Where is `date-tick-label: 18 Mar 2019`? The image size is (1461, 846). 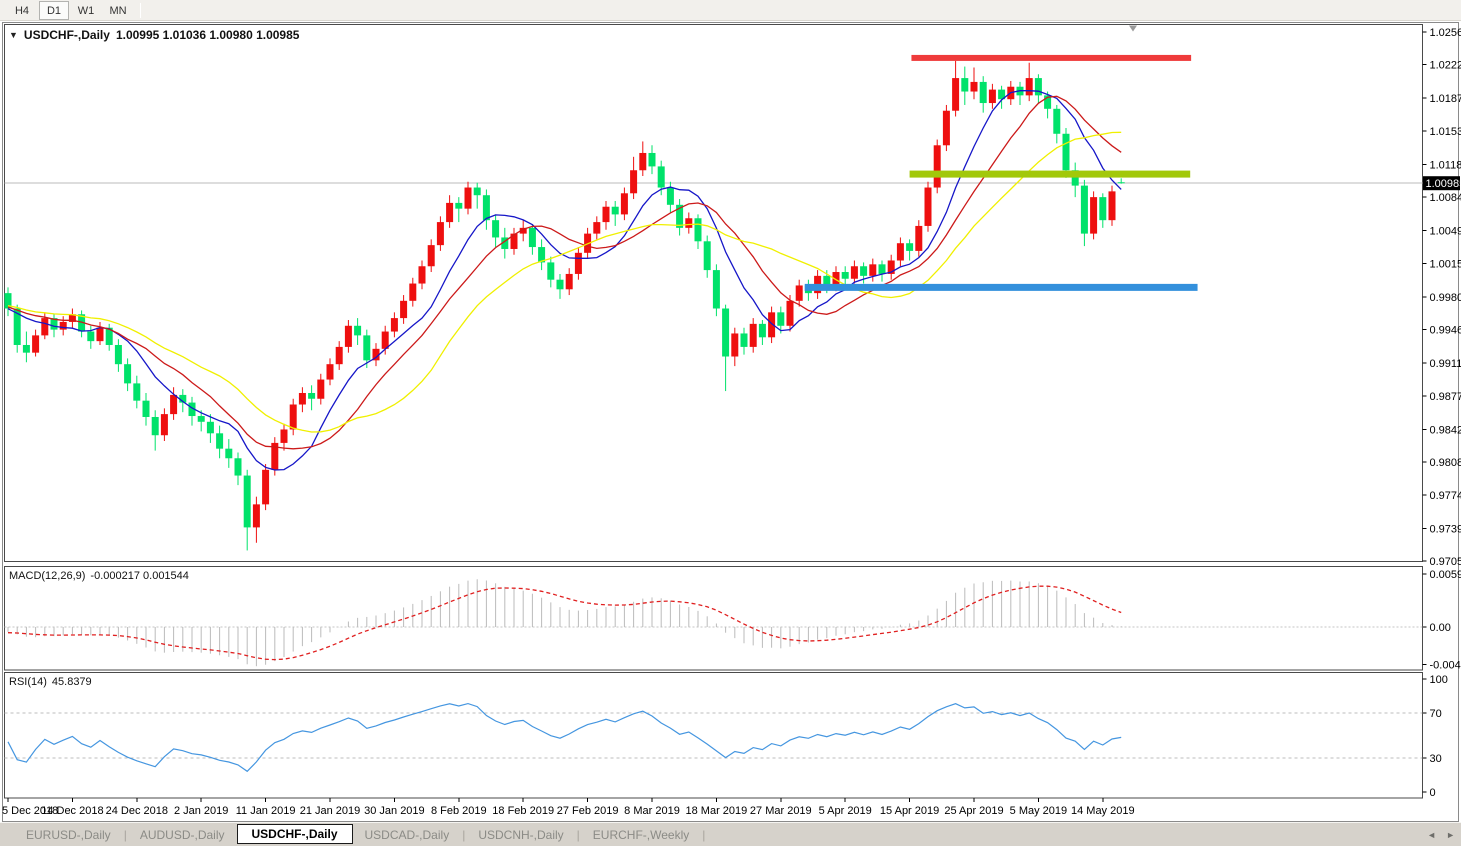 date-tick-label: 18 Mar 2019 is located at coordinates (717, 811).